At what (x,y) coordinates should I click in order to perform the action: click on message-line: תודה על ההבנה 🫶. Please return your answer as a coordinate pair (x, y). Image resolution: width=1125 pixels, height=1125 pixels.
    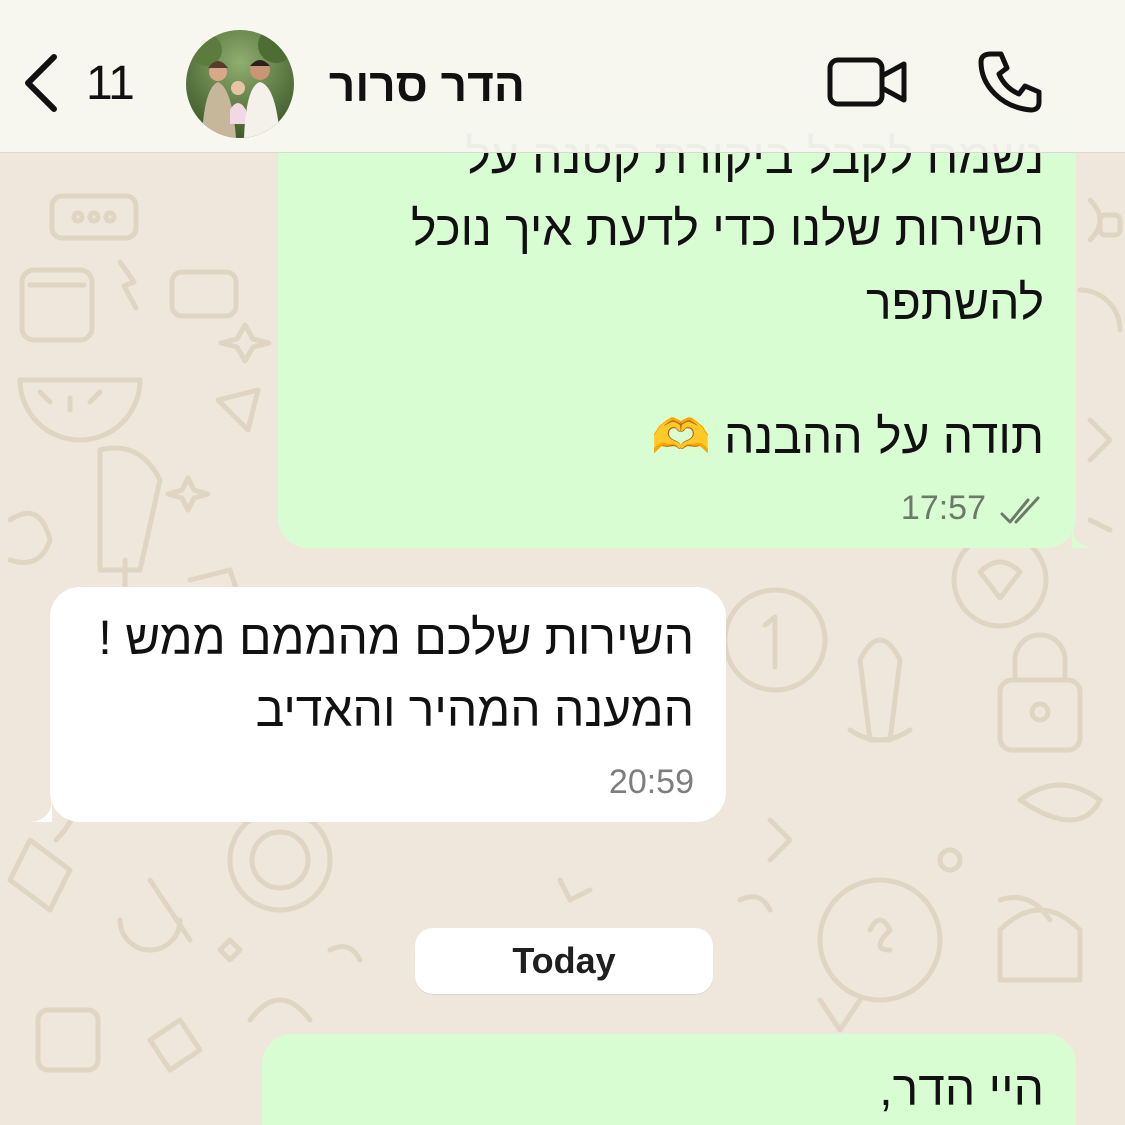
    Looking at the image, I should click on (847, 437).